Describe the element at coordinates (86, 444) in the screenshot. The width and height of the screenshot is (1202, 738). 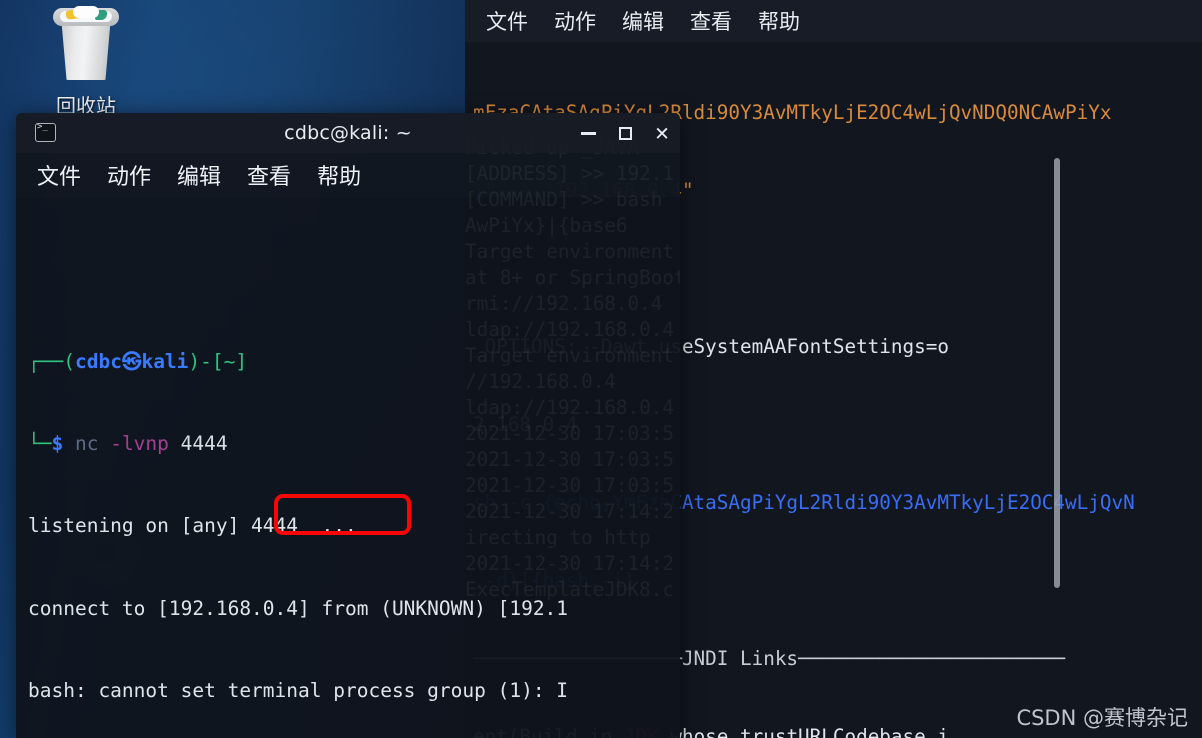
I see `command-name: nc` at that location.